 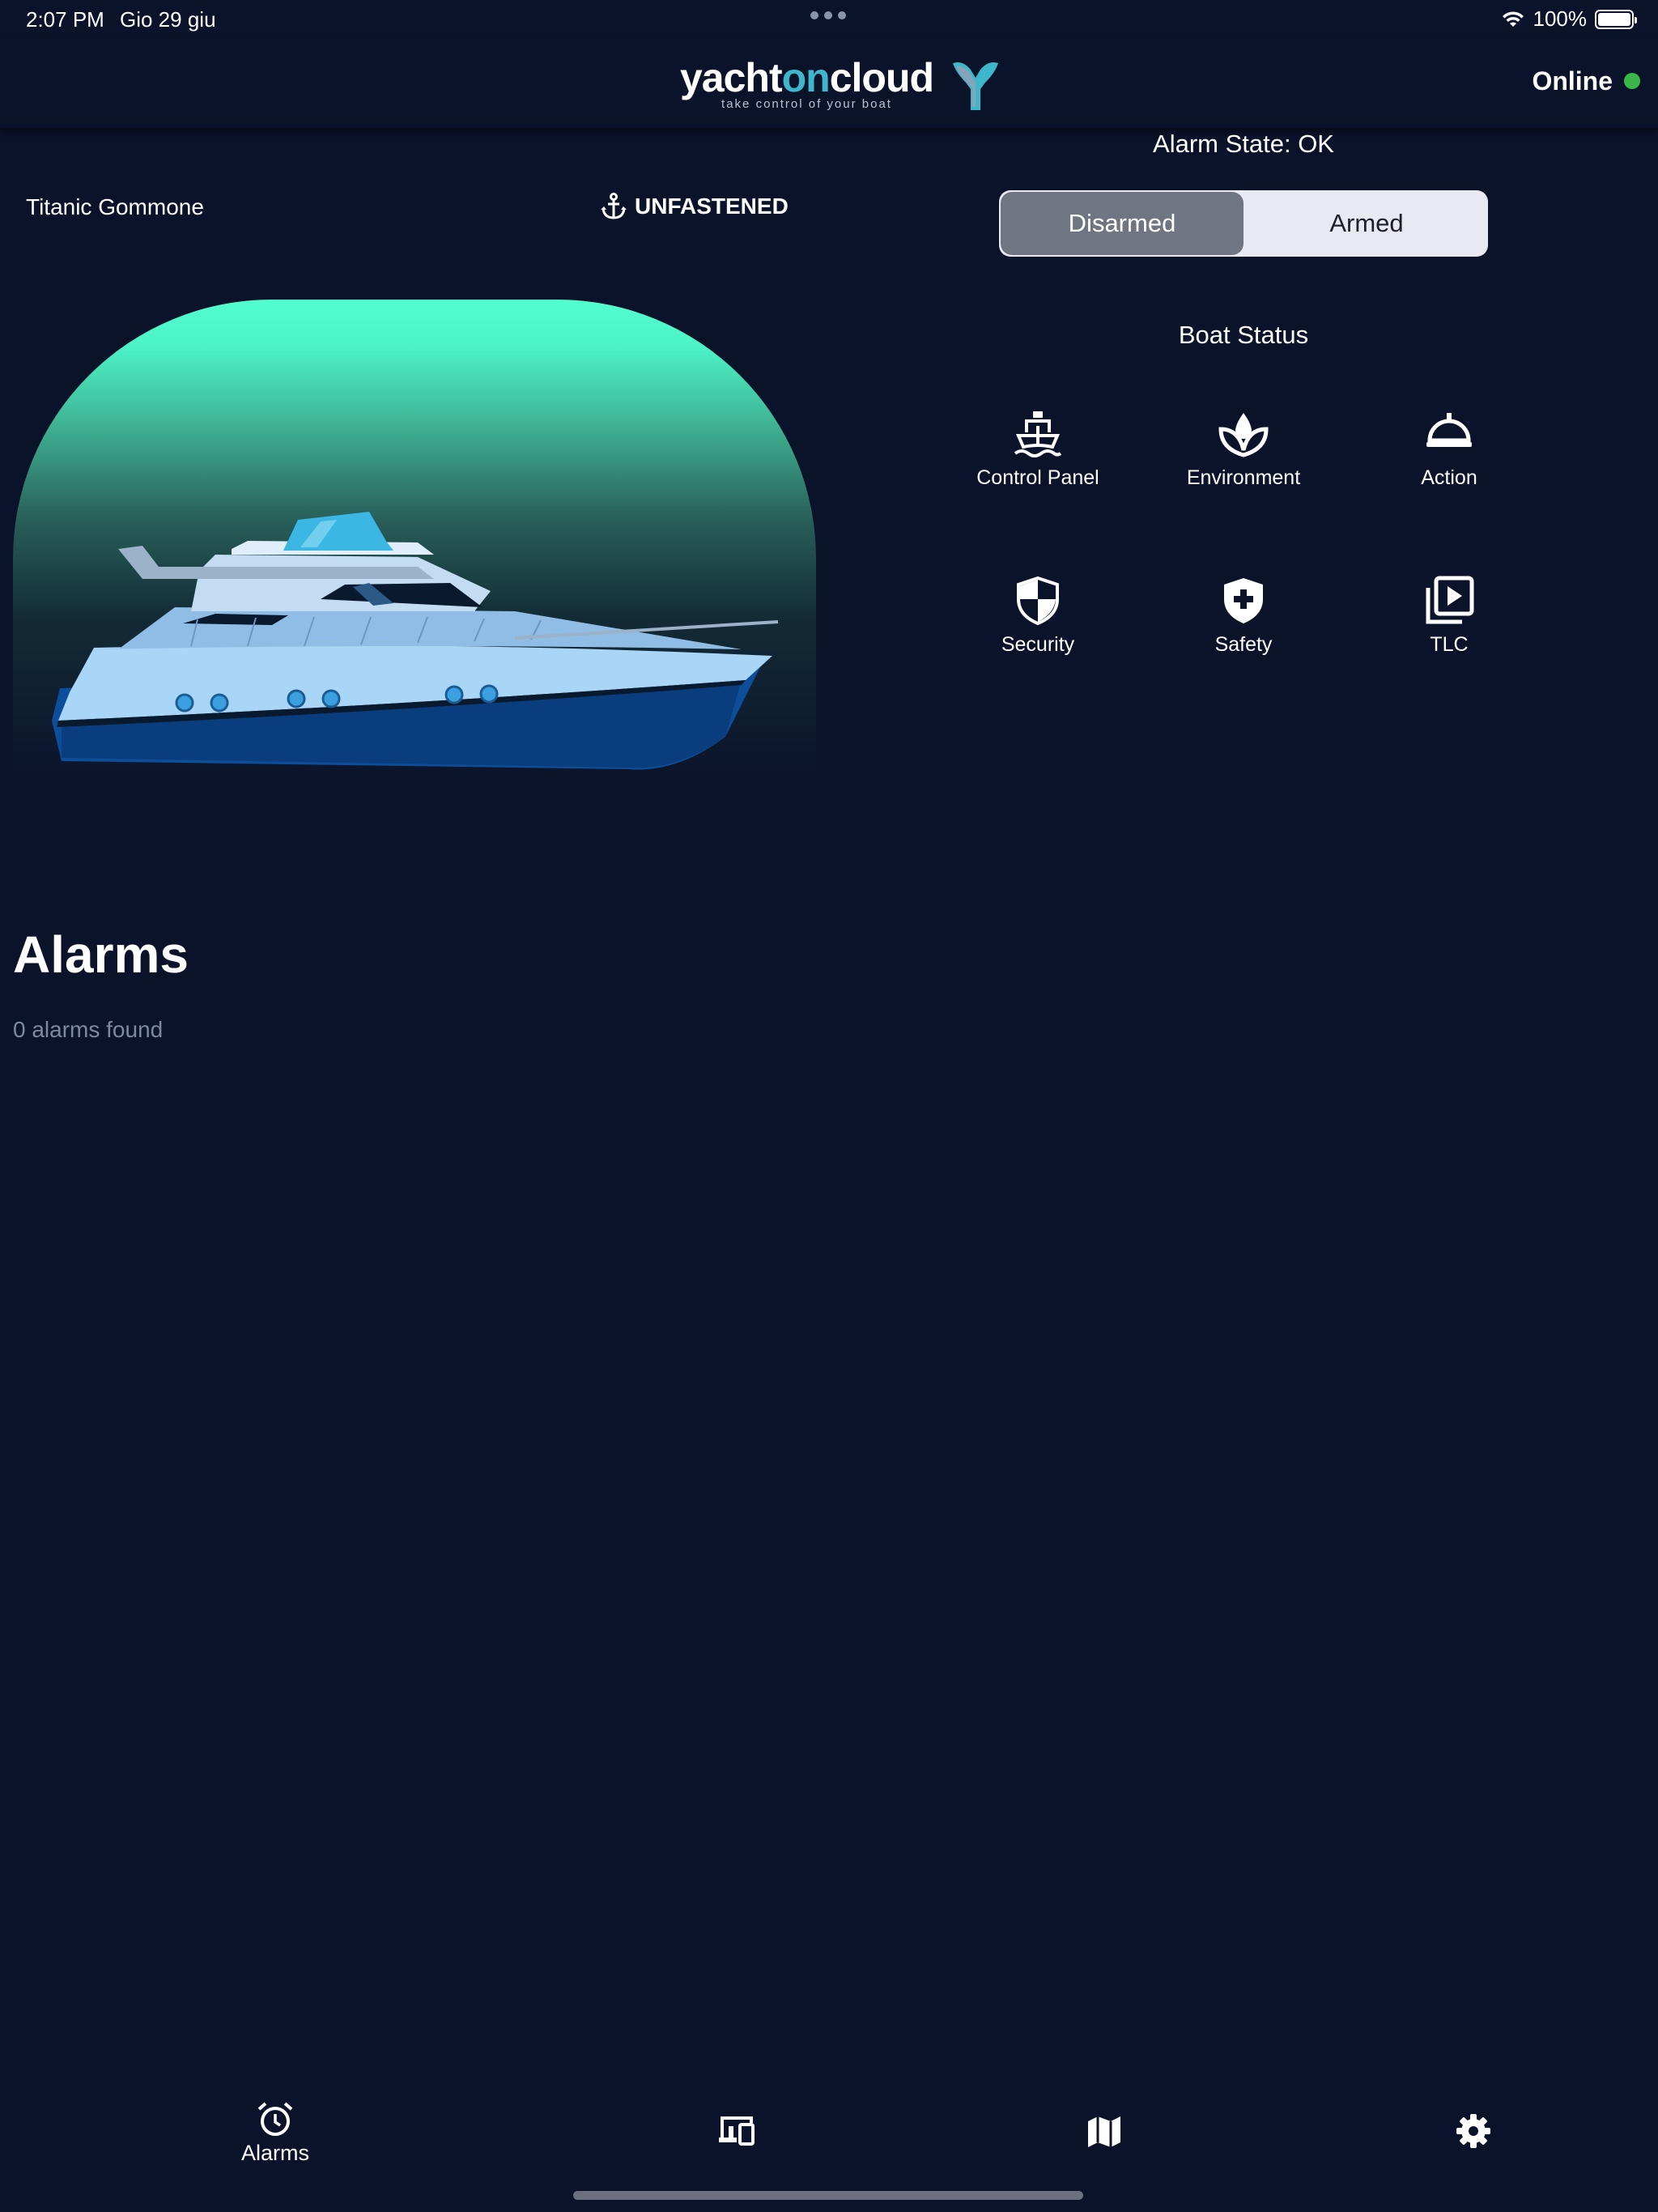 I want to click on status-date: Gio 29 giu, so click(x=168, y=19).